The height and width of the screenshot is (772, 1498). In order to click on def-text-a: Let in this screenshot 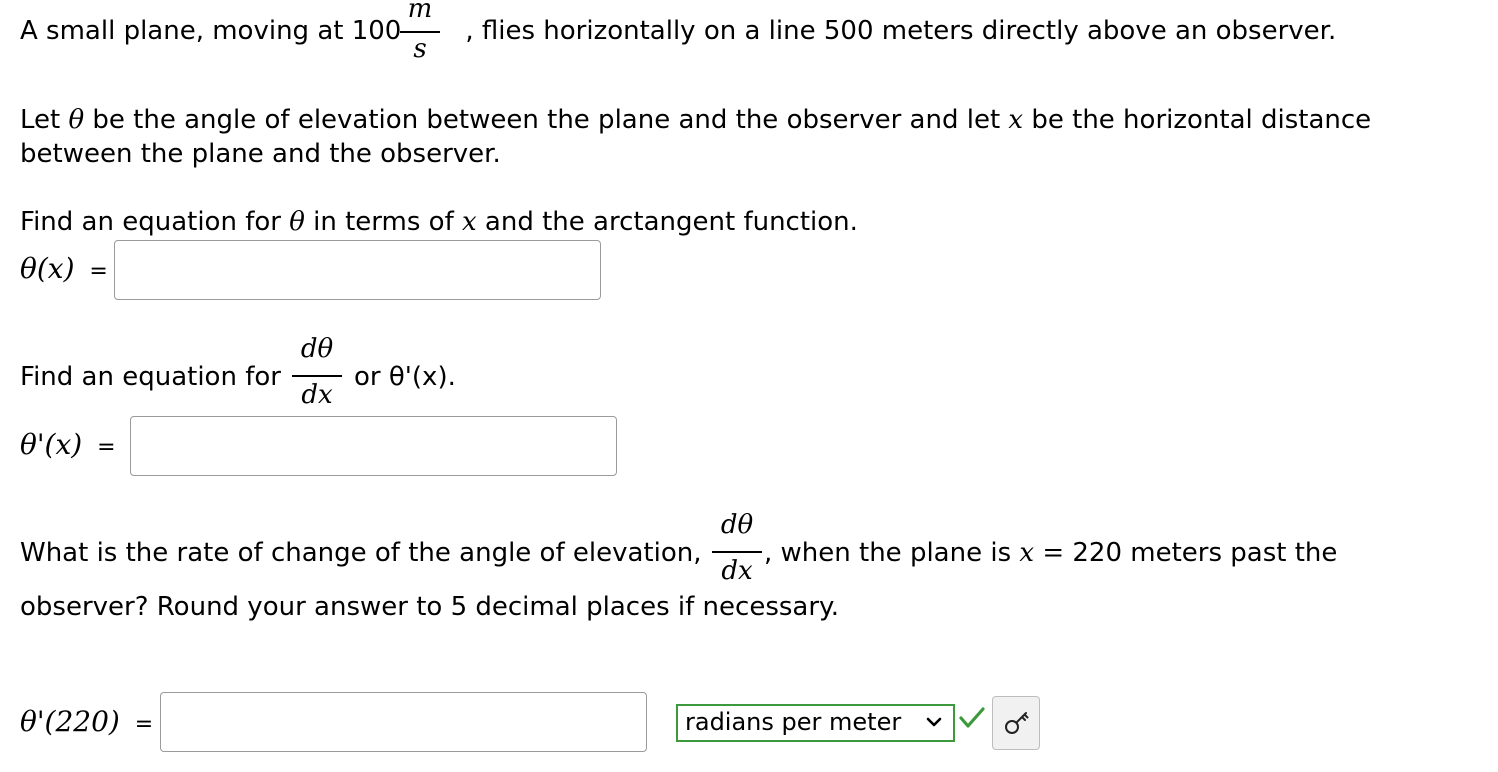, I will do `click(44, 120)`.